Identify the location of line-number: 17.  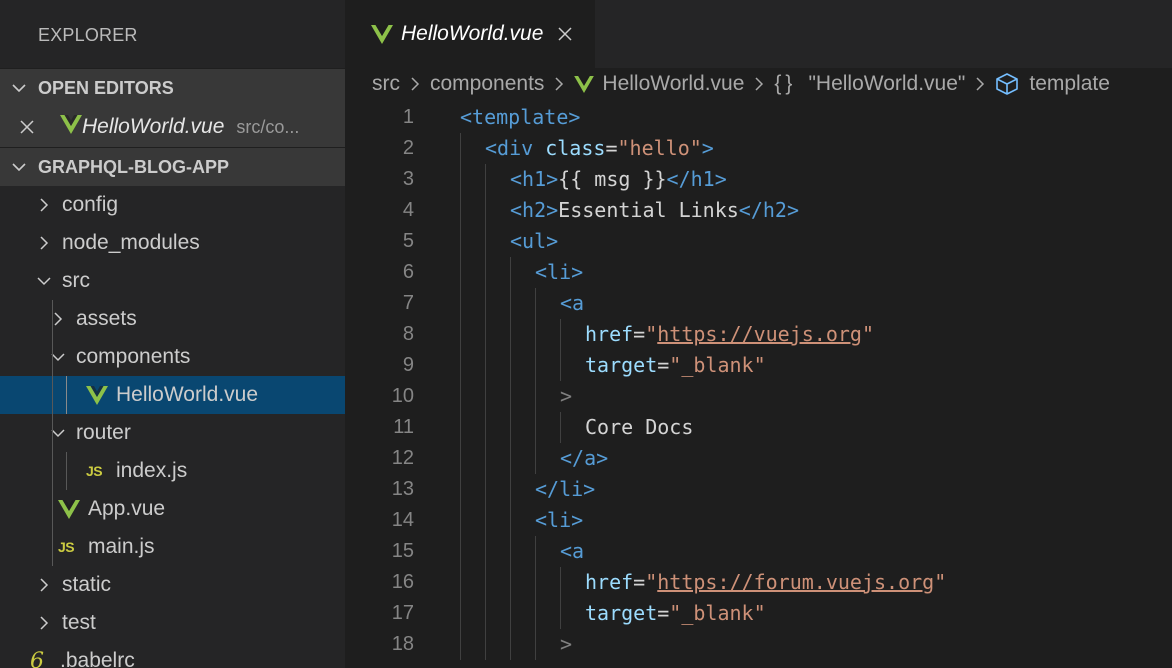
(402, 613).